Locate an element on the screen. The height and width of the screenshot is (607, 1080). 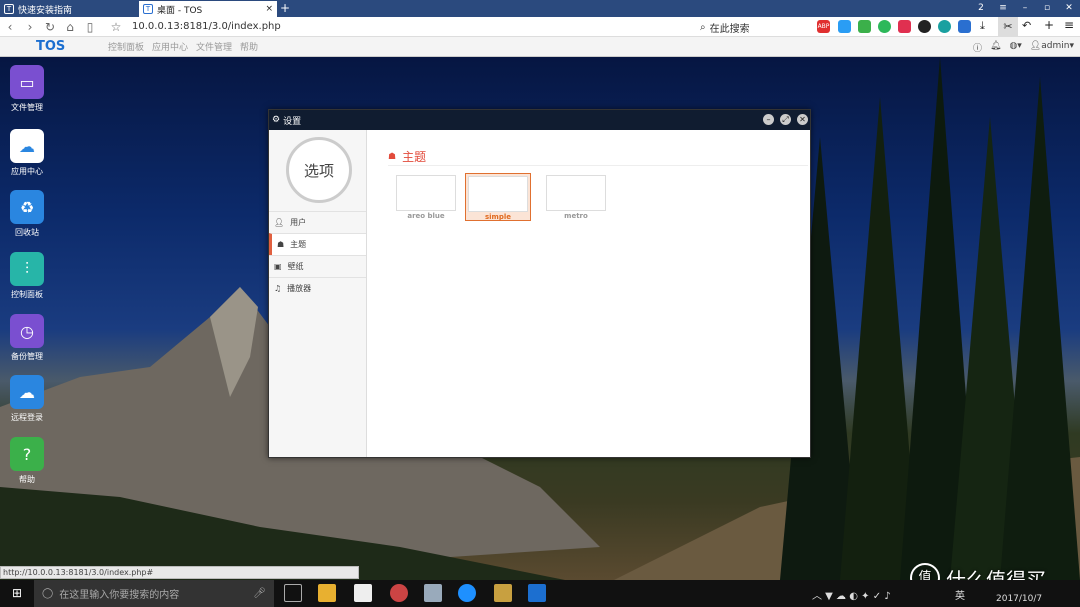
menu-label: 用户 is located at coordinates (298, 222).